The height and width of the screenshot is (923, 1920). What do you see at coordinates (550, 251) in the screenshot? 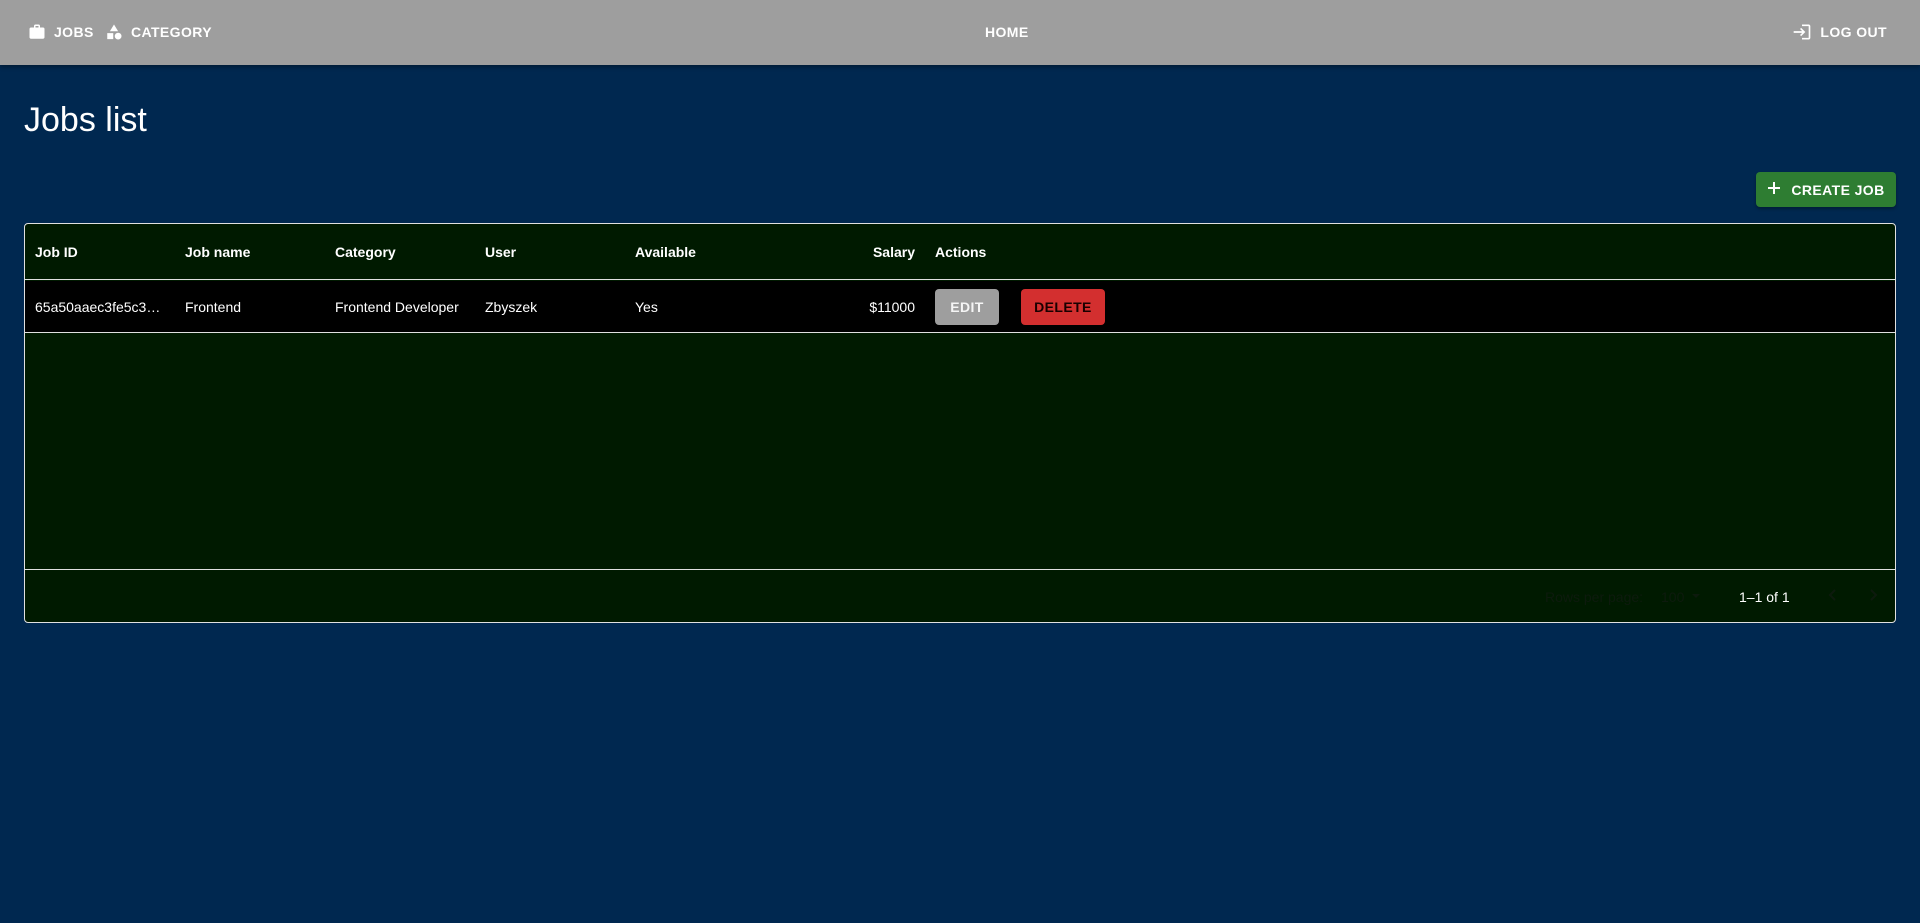
I see `column-header-user: User` at bounding box center [550, 251].